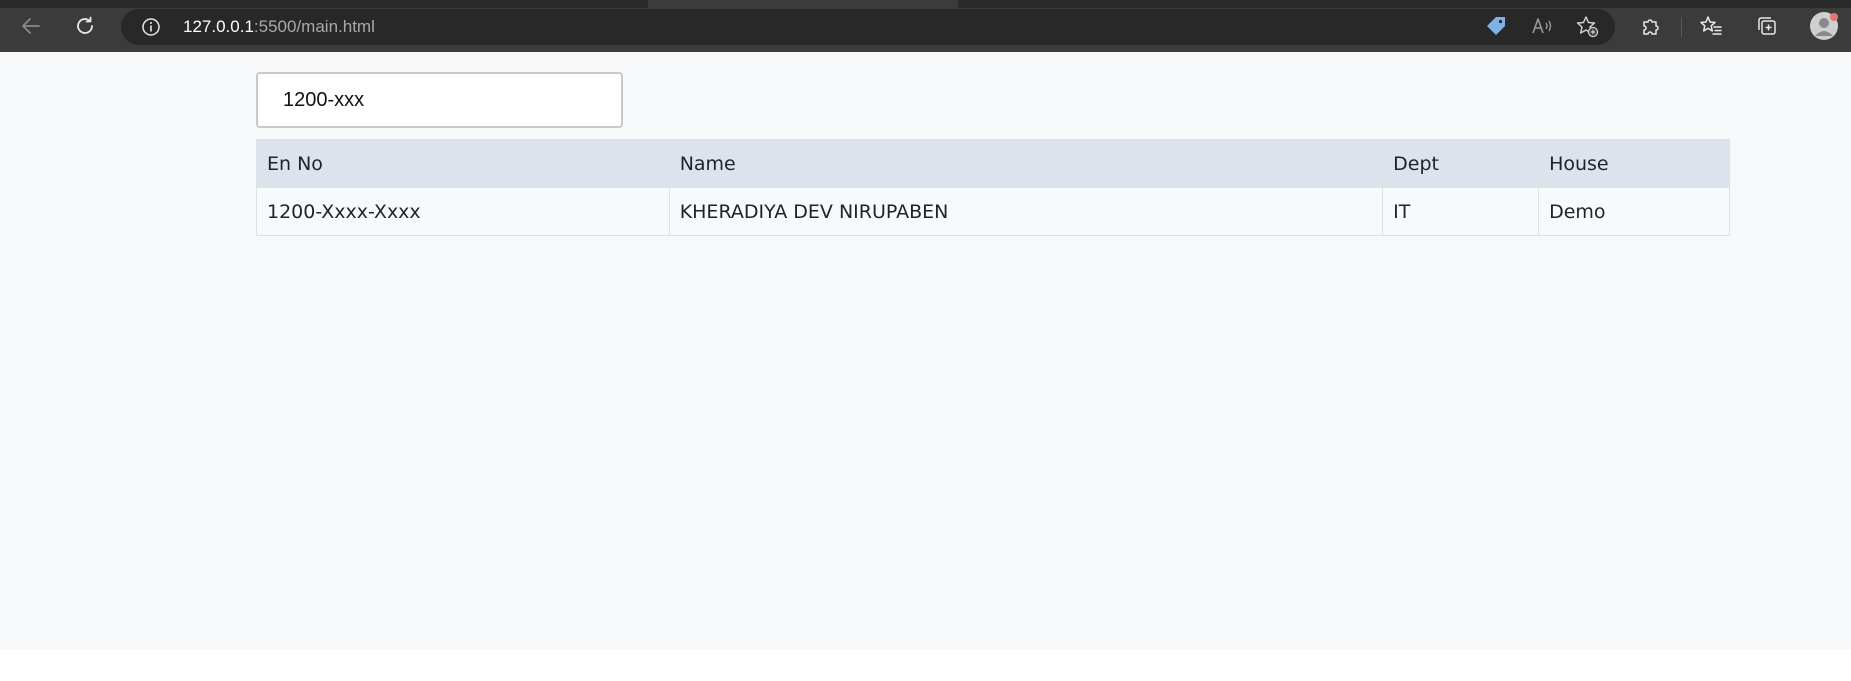  What do you see at coordinates (1681, 27) in the screenshot?
I see `toolbar-divider` at bounding box center [1681, 27].